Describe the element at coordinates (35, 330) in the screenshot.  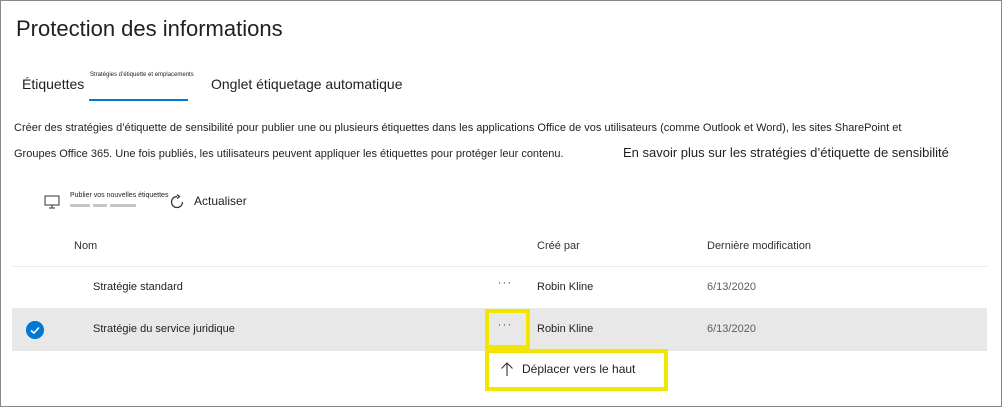
I see `checkmark-circle-icon` at that location.